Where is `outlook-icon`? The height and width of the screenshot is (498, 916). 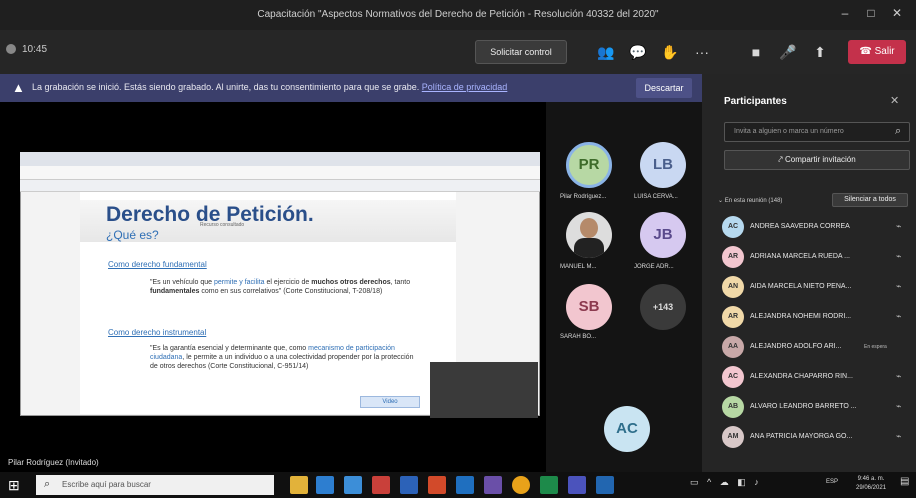
outlook-icon is located at coordinates (465, 485).